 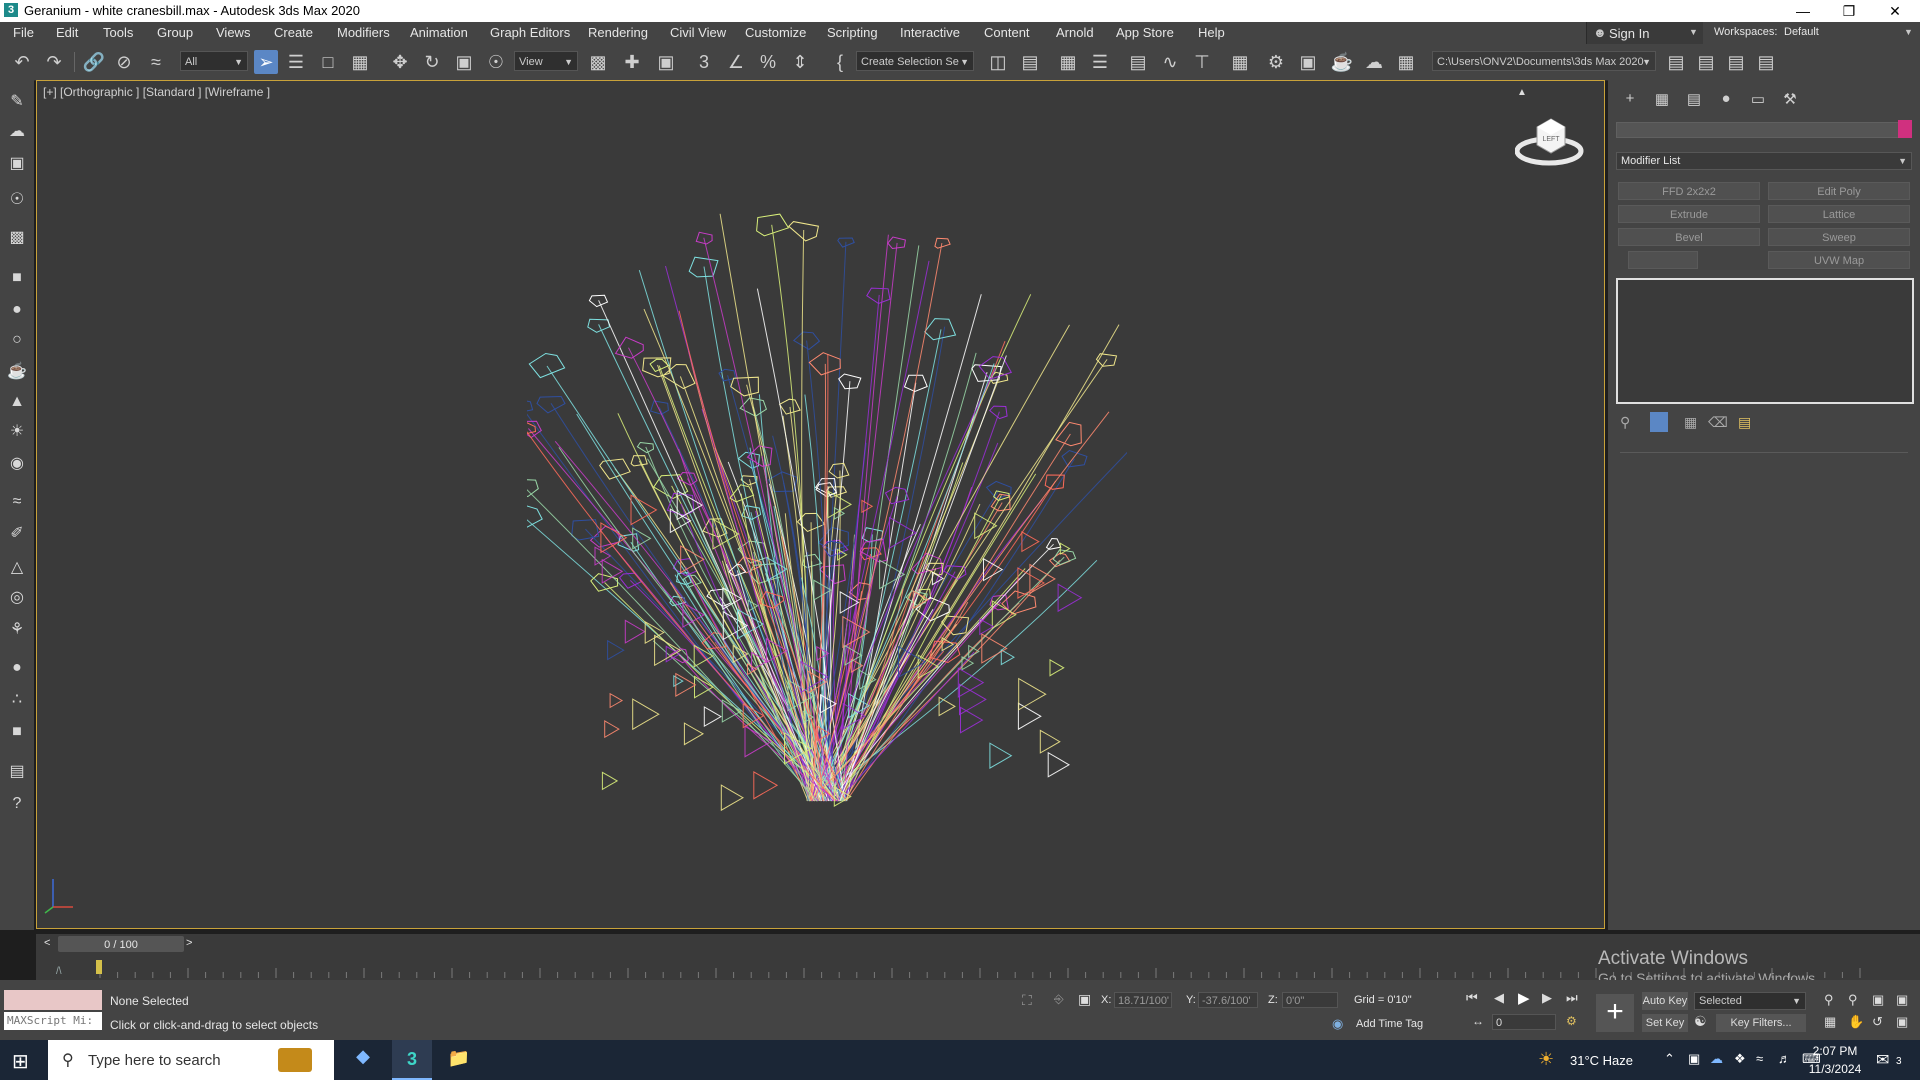 What do you see at coordinates (1665, 1001) in the screenshot?
I see `auto-key-button: Auto Key` at bounding box center [1665, 1001].